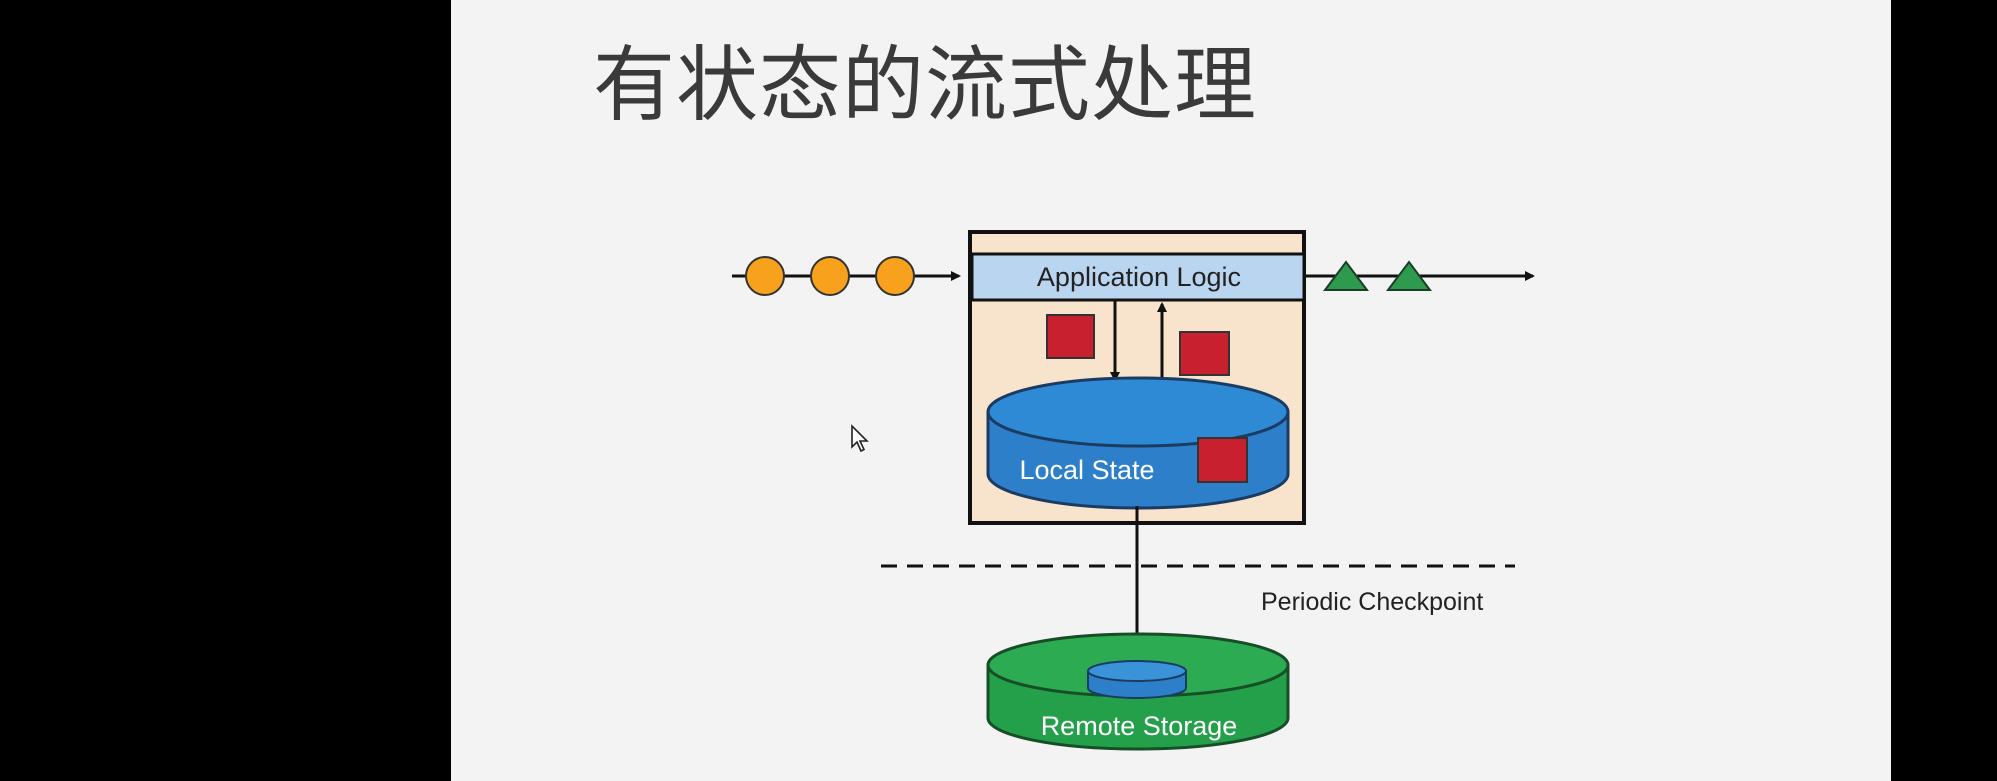 The height and width of the screenshot is (781, 1997). What do you see at coordinates (860, 438) in the screenshot?
I see `mouse-cursor-icon` at bounding box center [860, 438].